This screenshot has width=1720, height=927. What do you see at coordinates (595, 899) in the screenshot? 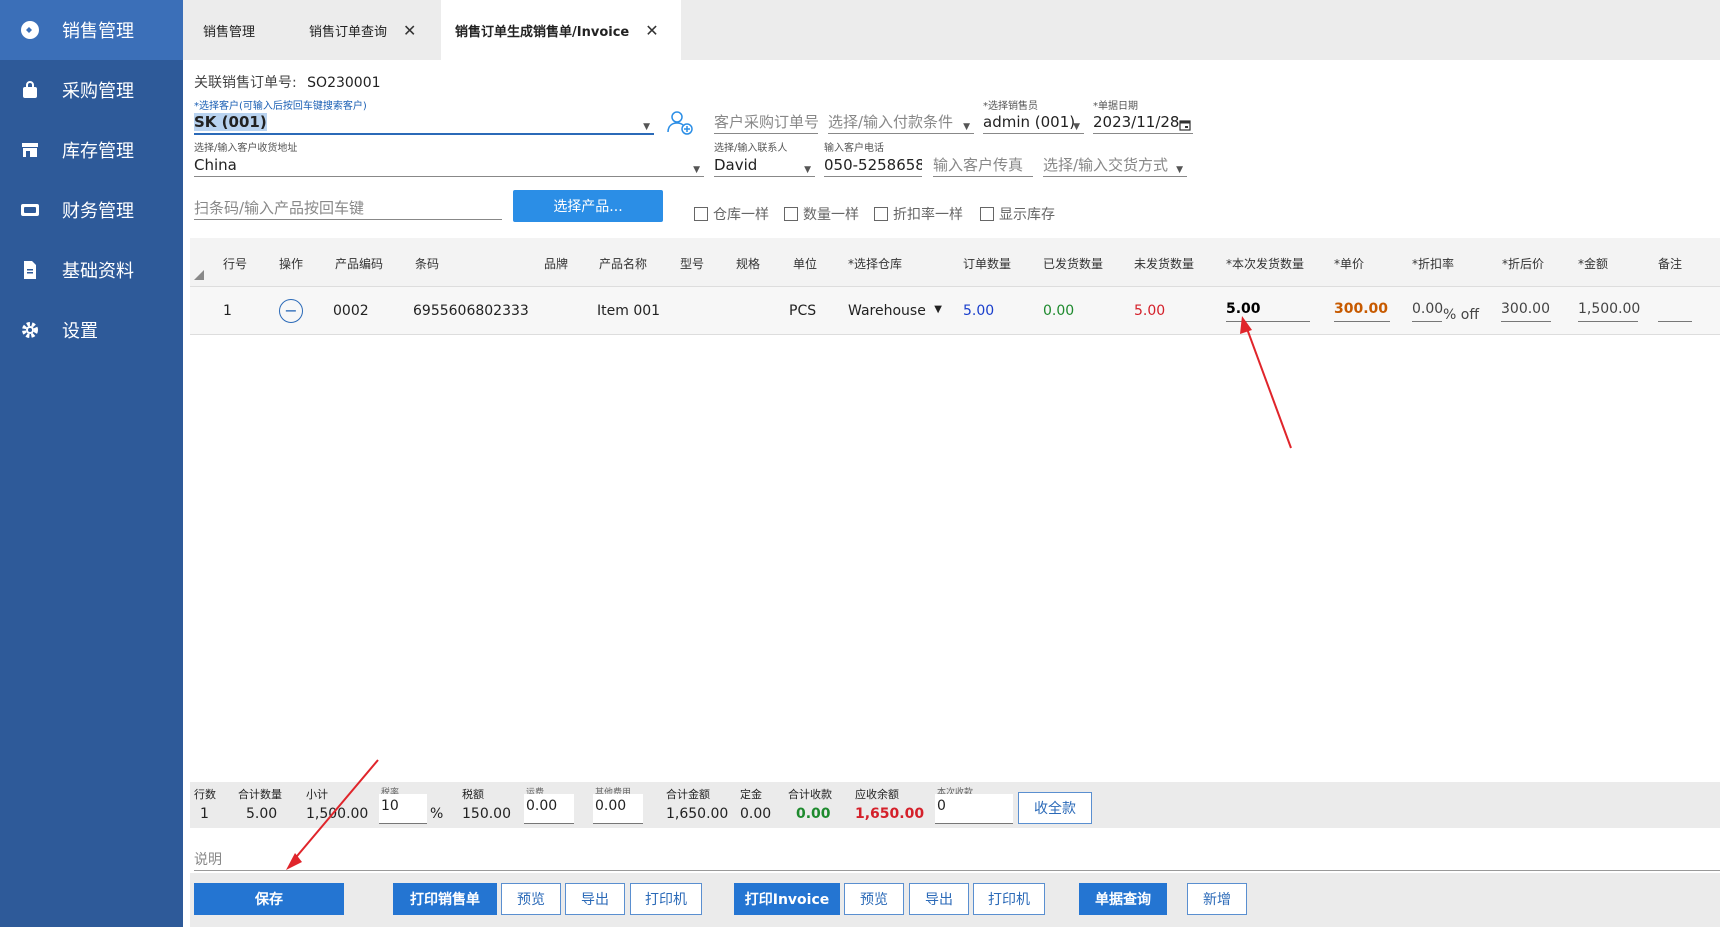
I see `export-sales-button: 导出` at bounding box center [595, 899].